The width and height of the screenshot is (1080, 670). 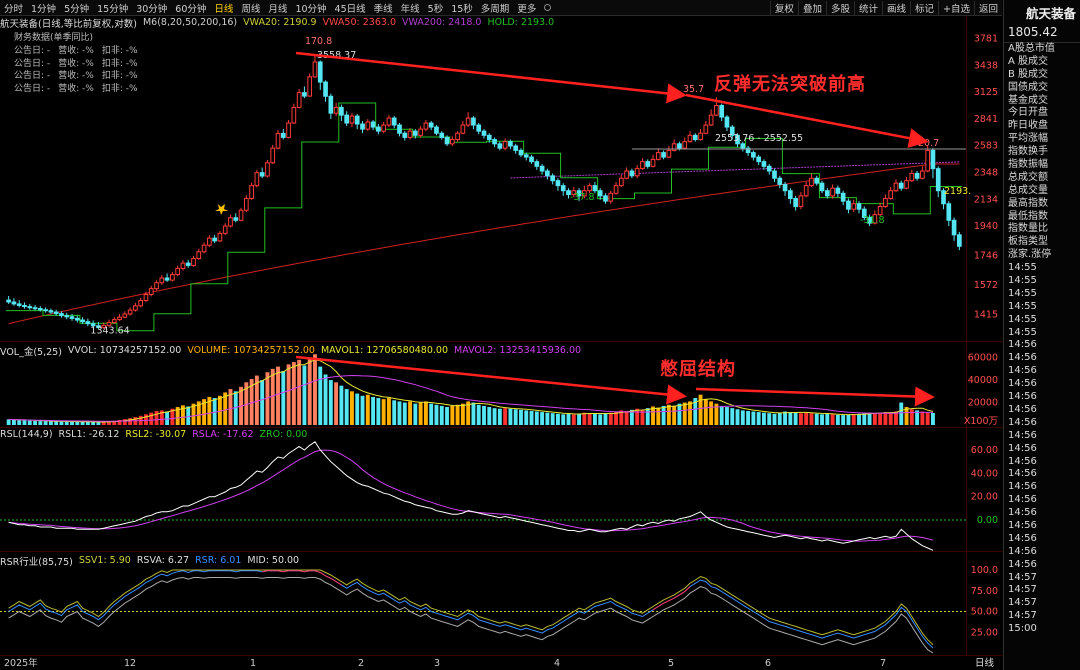 I want to click on side-item: 今日开盘, so click(x=1028, y=113).